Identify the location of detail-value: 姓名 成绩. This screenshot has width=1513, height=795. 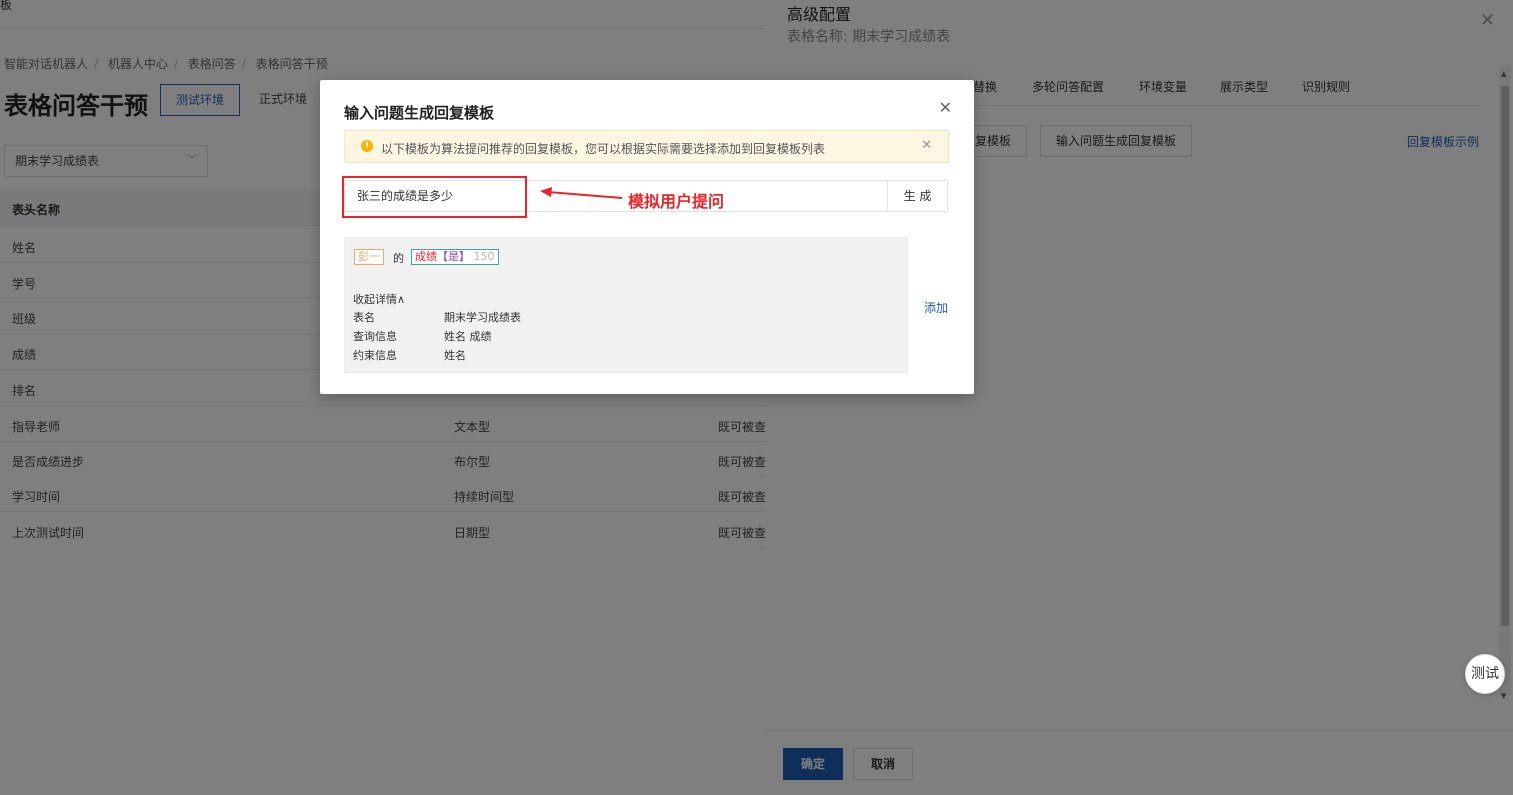
(468, 336).